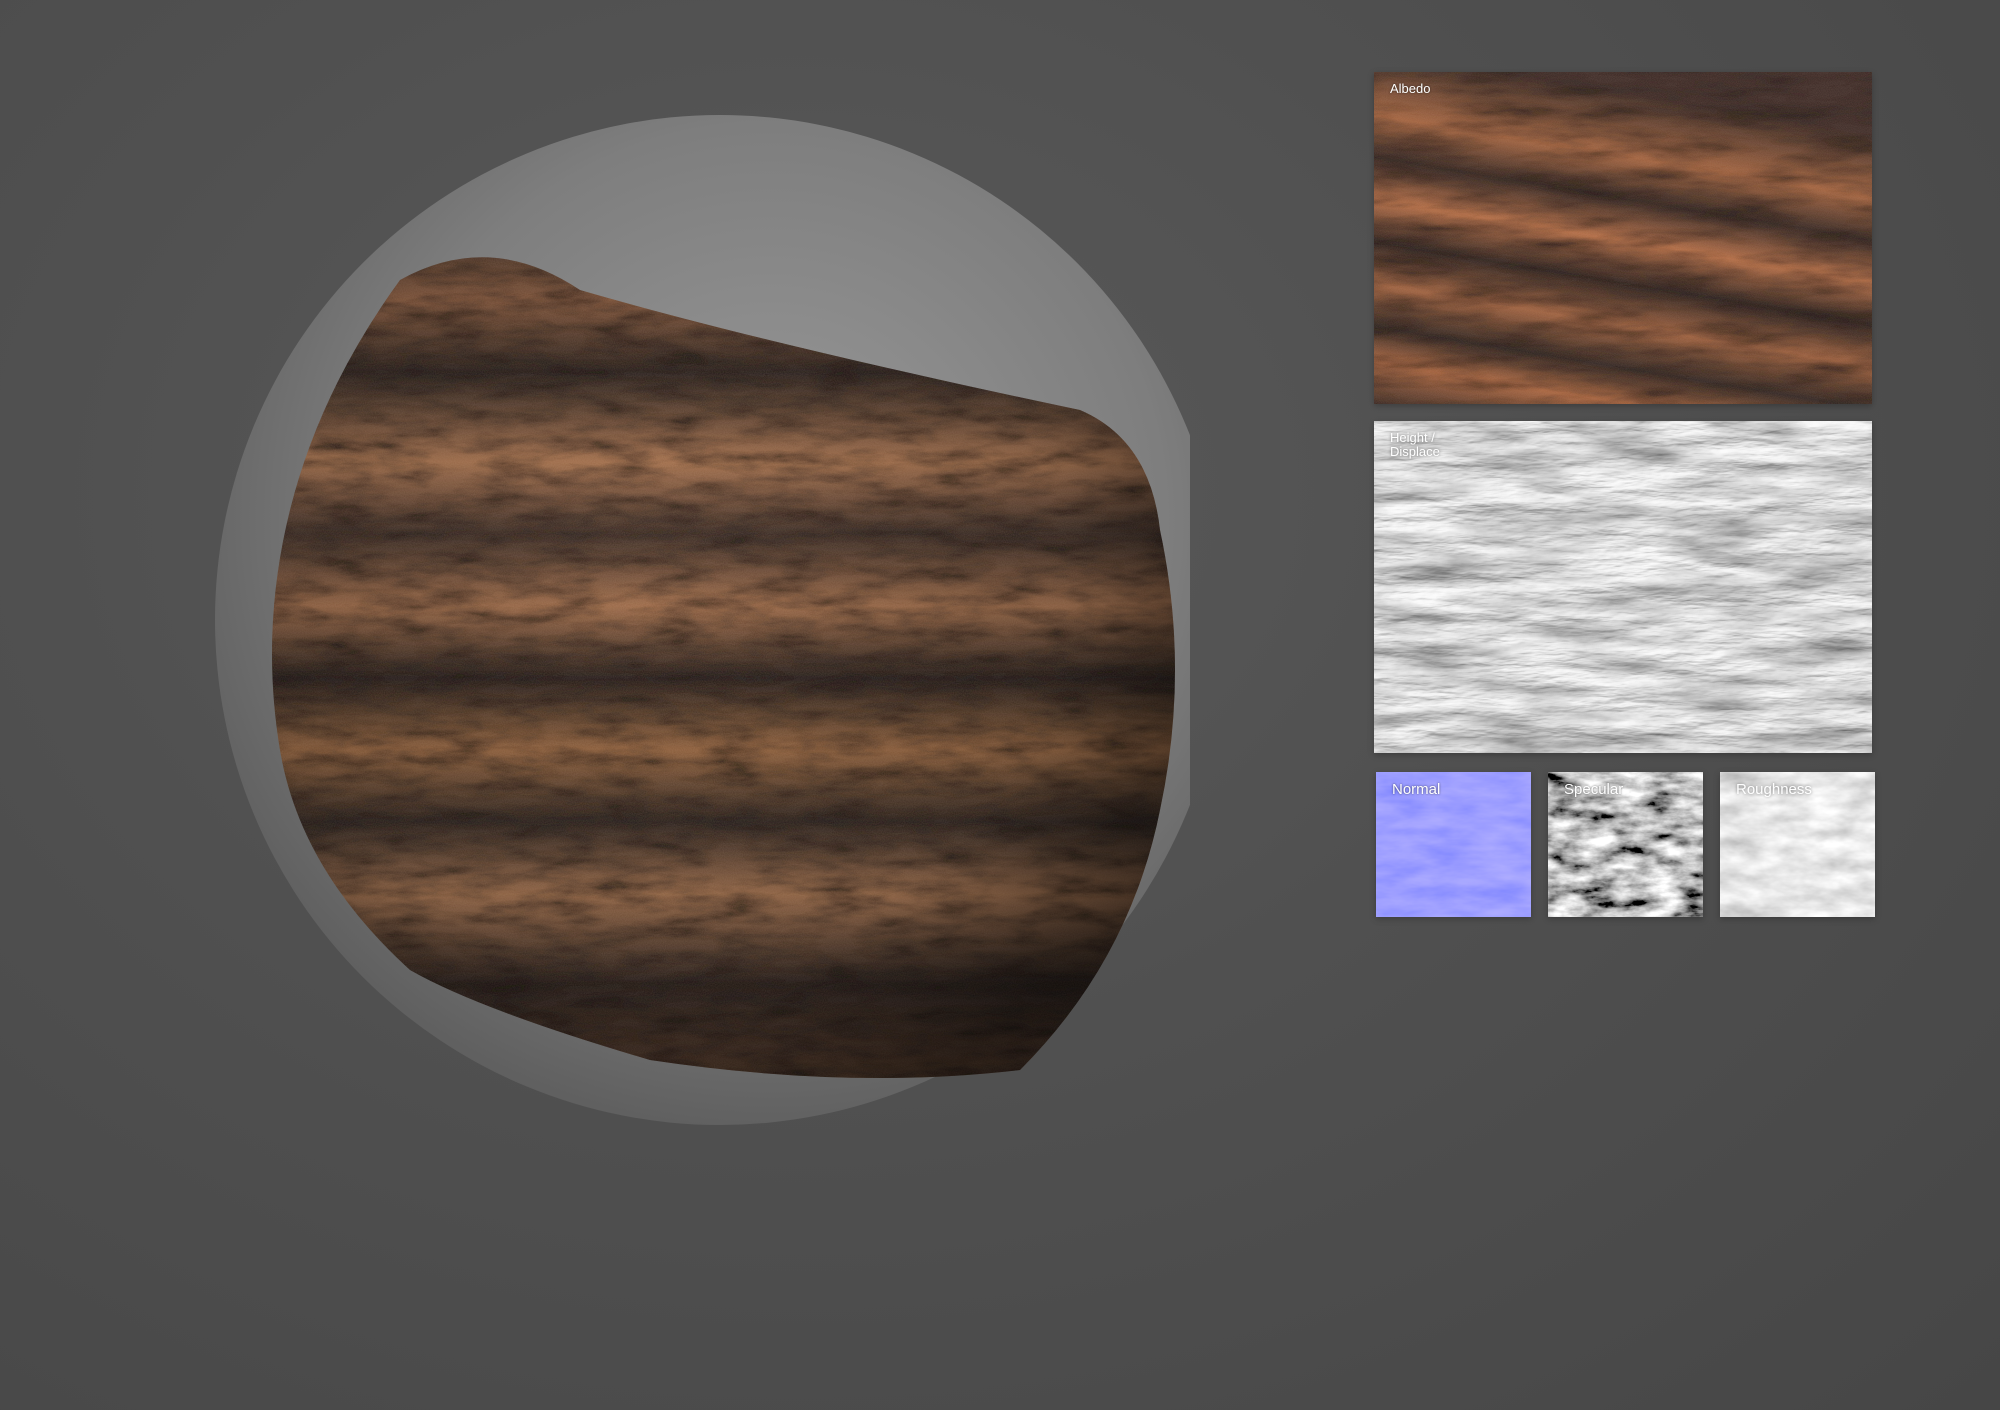  What do you see at coordinates (1797, 844) in the screenshot?
I see `roughness-map-thumbnail: Roughness` at bounding box center [1797, 844].